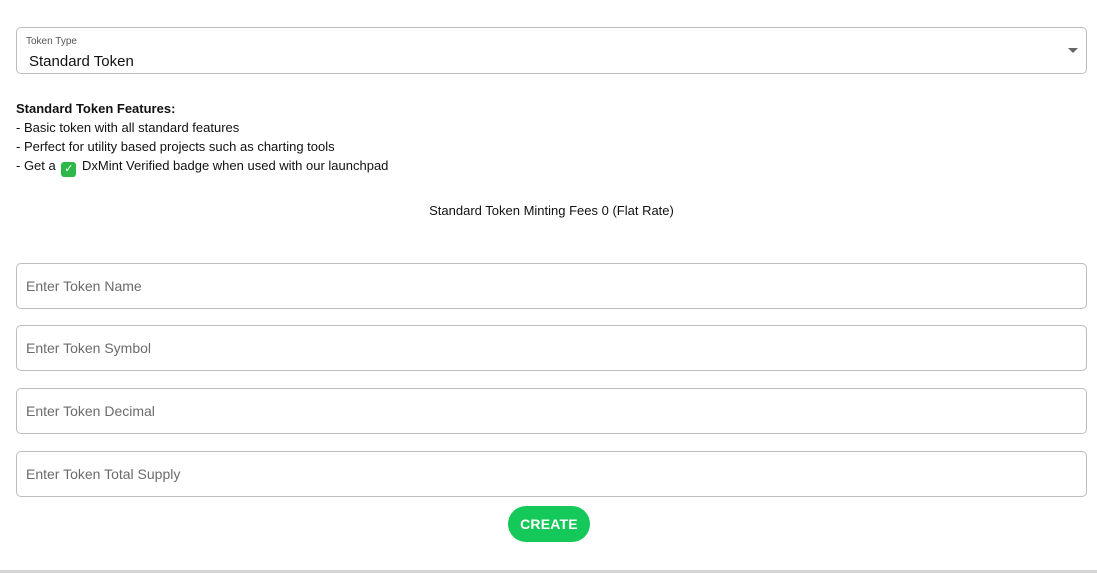  What do you see at coordinates (51, 41) in the screenshot?
I see `token-type-label: Token Type` at bounding box center [51, 41].